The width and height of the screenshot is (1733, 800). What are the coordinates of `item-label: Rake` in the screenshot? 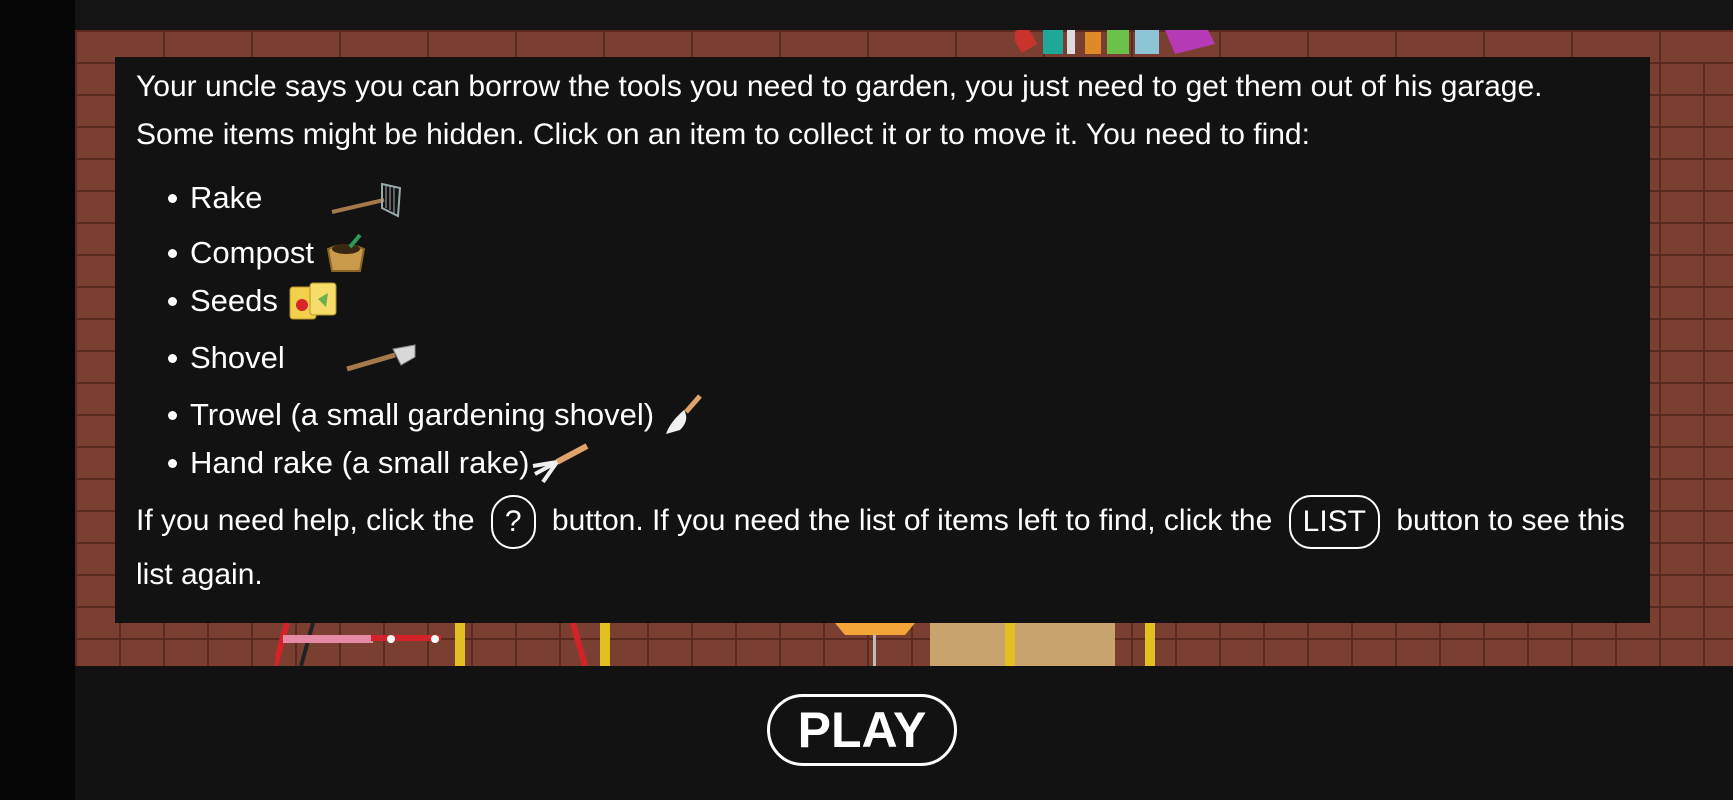 It's located at (226, 197).